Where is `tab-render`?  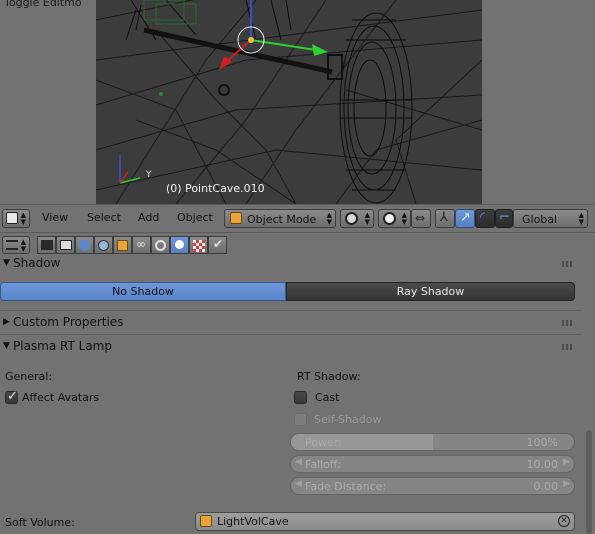 tab-render is located at coordinates (46, 245).